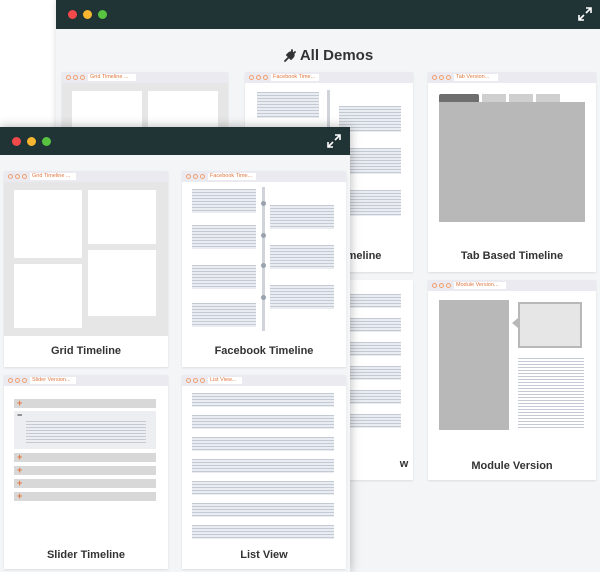  What do you see at coordinates (512, 172) in the screenshot?
I see `back-card-tab-based: Tab Version... Tab Based Timeline` at bounding box center [512, 172].